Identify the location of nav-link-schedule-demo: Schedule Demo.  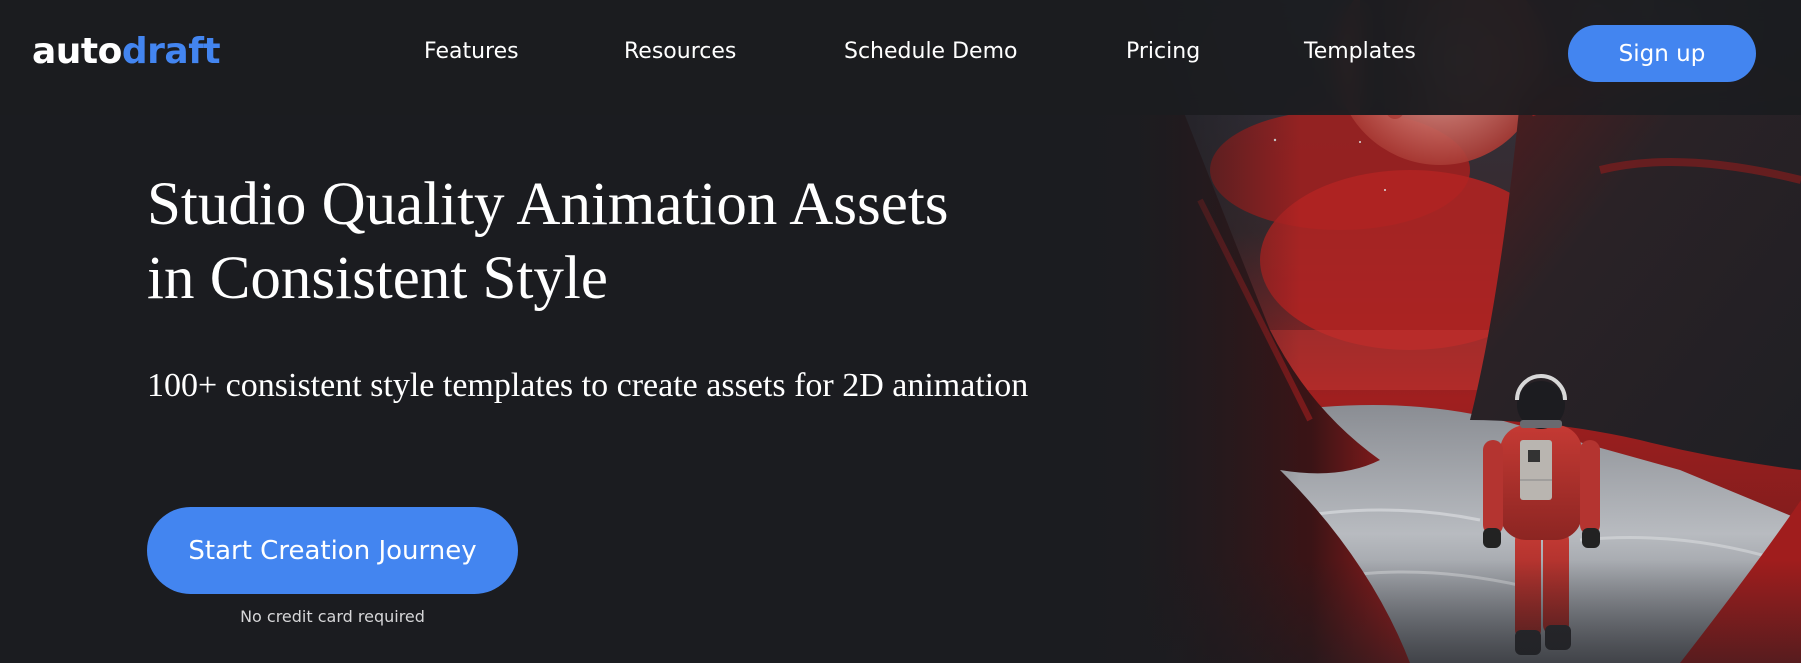
(930, 52).